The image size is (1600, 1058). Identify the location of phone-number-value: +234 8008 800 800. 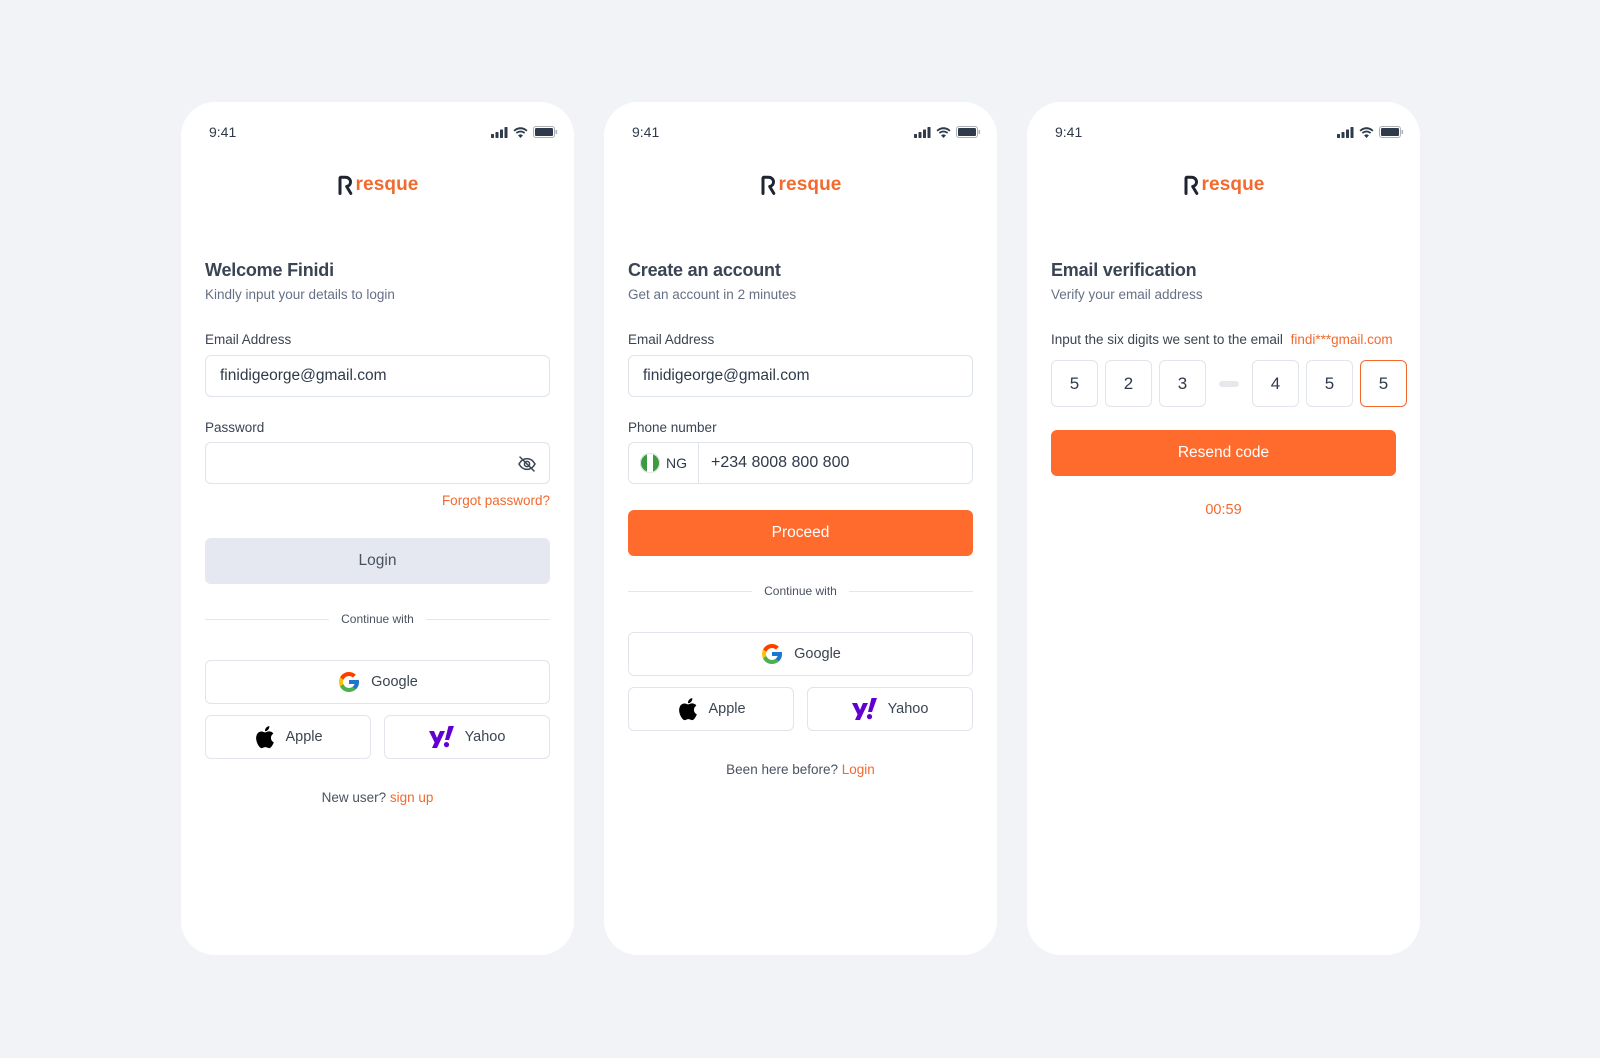
(780, 462).